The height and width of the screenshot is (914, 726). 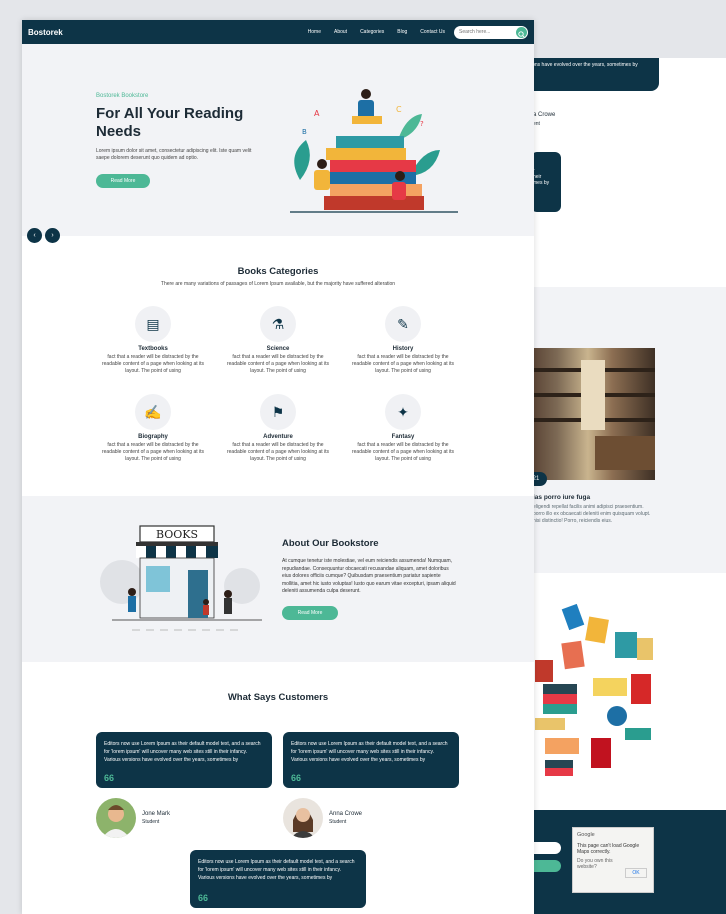 What do you see at coordinates (544, 115) in the screenshot?
I see `back-person-name: a Crowe` at bounding box center [544, 115].